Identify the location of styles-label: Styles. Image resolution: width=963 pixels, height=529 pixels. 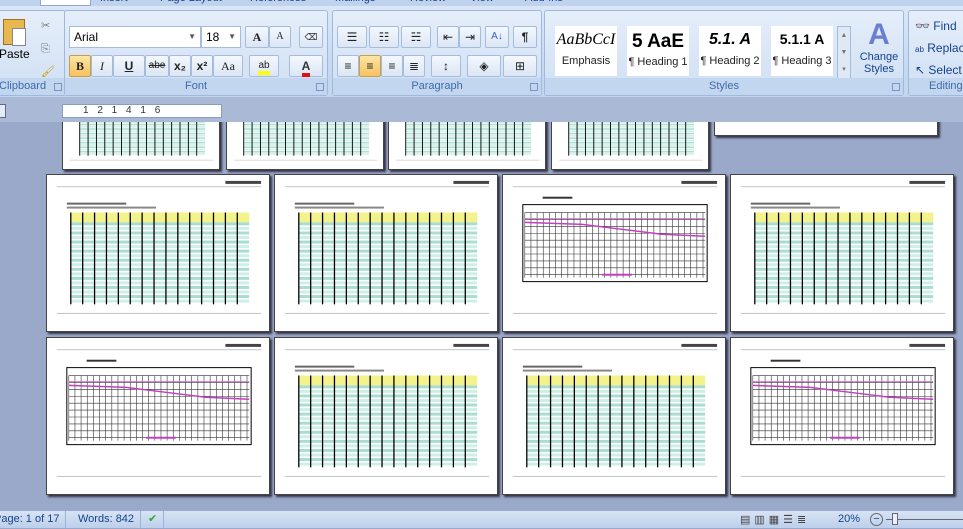
(724, 86).